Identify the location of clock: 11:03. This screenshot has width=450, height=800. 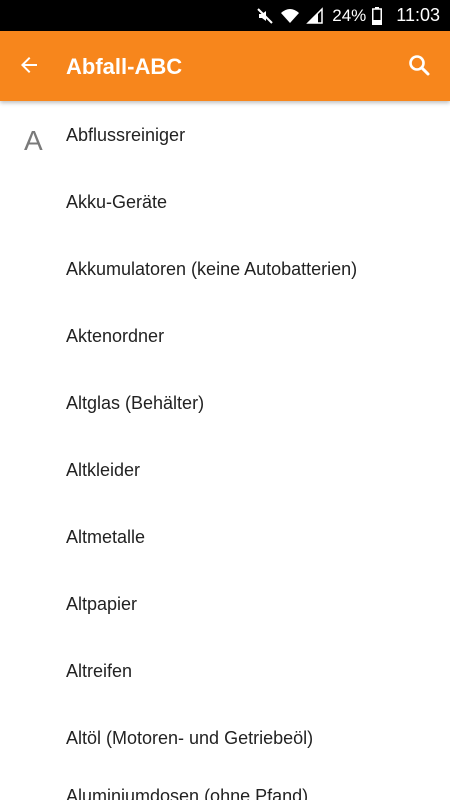
(418, 15).